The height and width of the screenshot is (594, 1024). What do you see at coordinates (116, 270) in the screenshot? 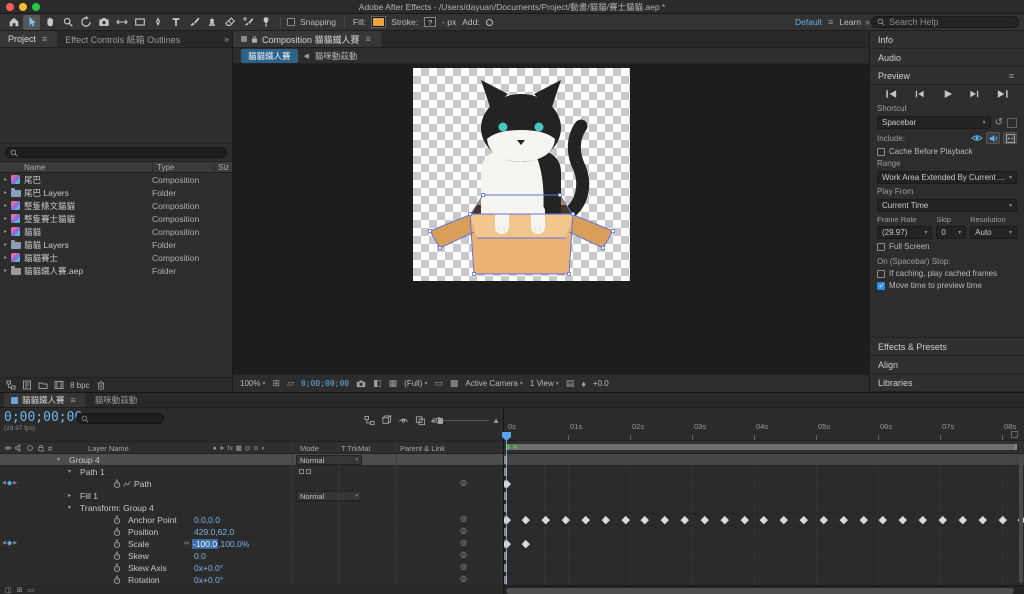
I see `project-row: ▸ 貓貓鐵人賽.aep Folder` at bounding box center [116, 270].